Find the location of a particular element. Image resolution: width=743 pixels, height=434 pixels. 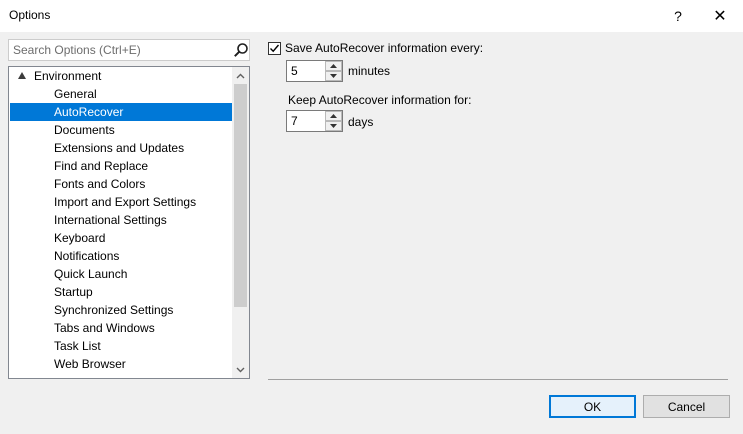

tree-item-label: Documents is located at coordinates (84, 130).